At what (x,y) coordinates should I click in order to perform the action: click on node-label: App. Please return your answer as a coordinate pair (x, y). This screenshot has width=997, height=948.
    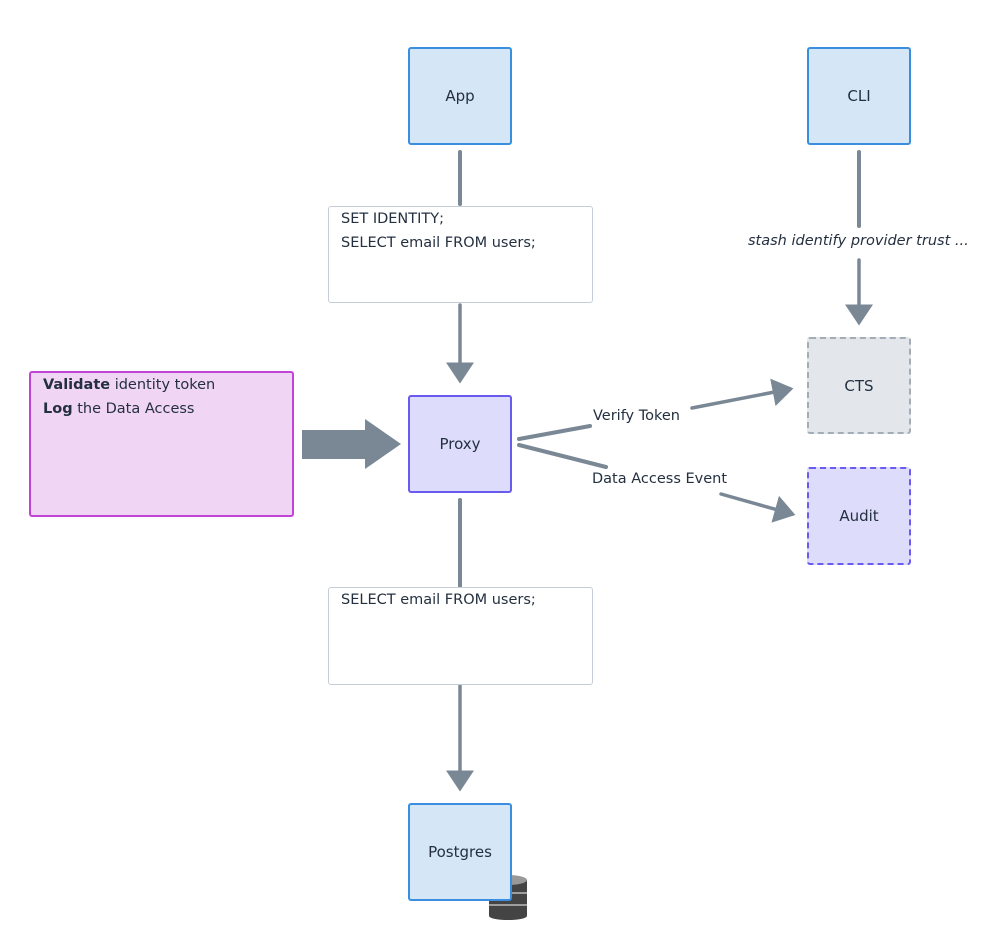
    Looking at the image, I should click on (460, 96).